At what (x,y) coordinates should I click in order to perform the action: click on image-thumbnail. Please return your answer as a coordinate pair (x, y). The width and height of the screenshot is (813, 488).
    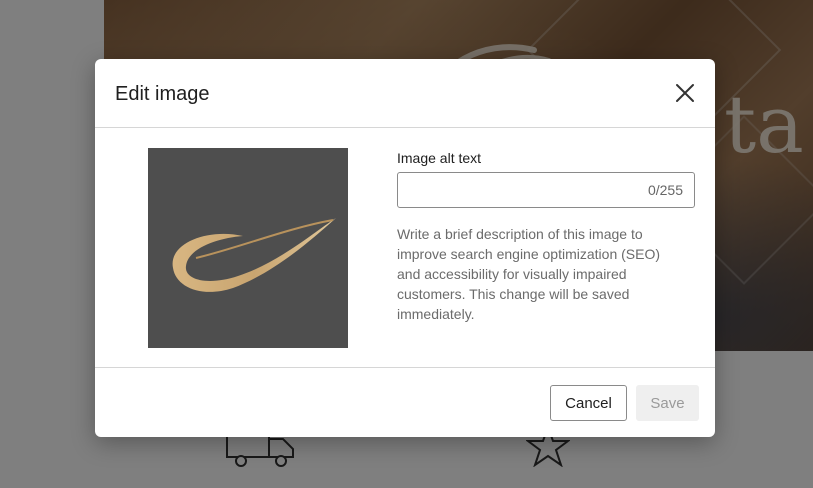
    Looking at the image, I should click on (248, 248).